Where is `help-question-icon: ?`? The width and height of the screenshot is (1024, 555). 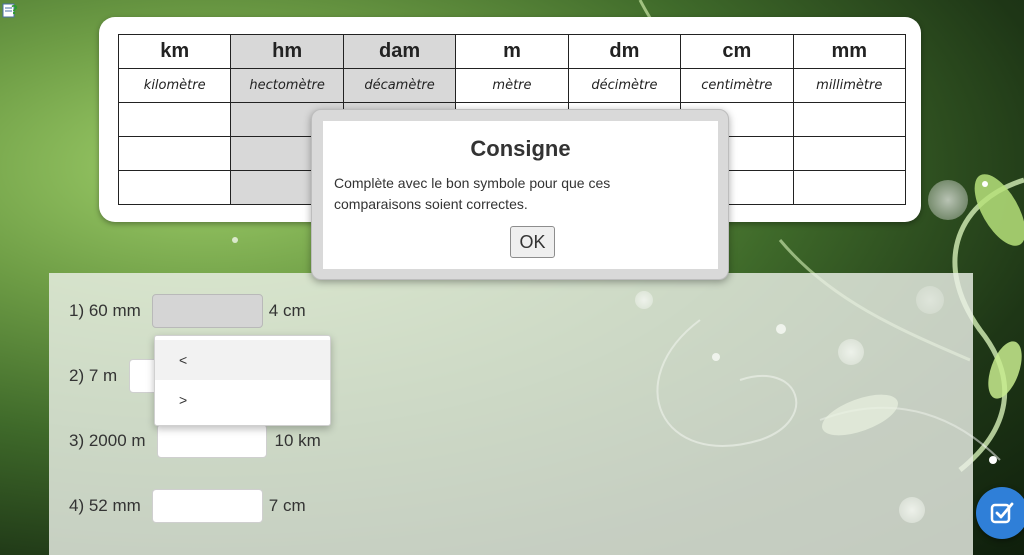
help-question-icon: ? is located at coordinates (11, 10).